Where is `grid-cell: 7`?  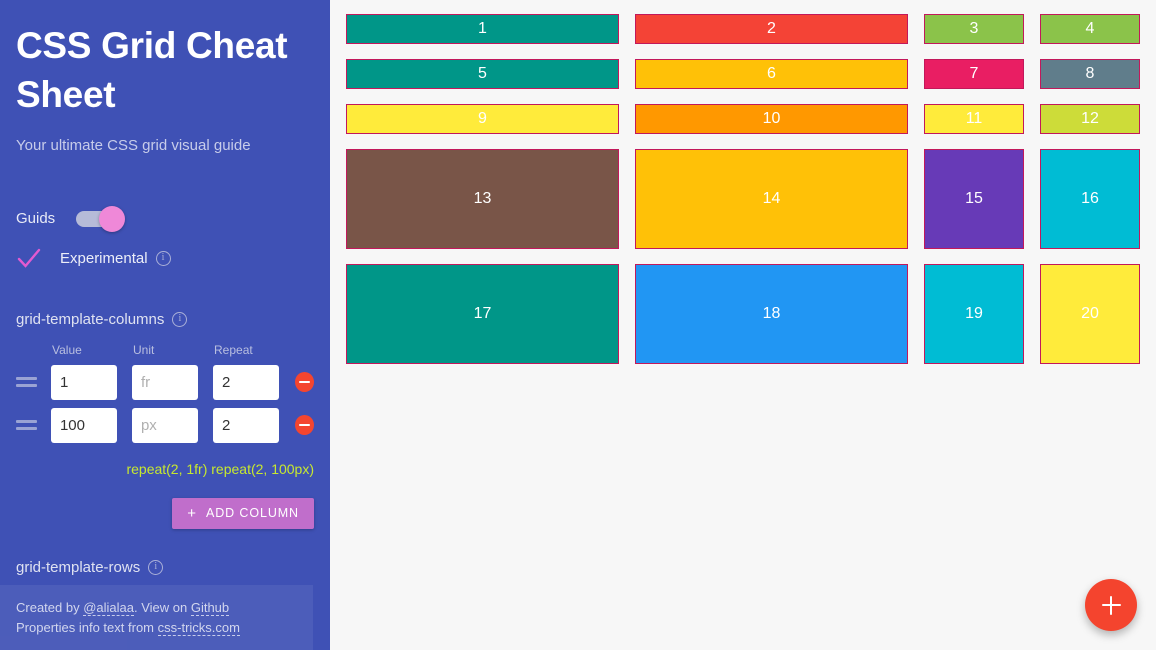
grid-cell: 7 is located at coordinates (974, 74).